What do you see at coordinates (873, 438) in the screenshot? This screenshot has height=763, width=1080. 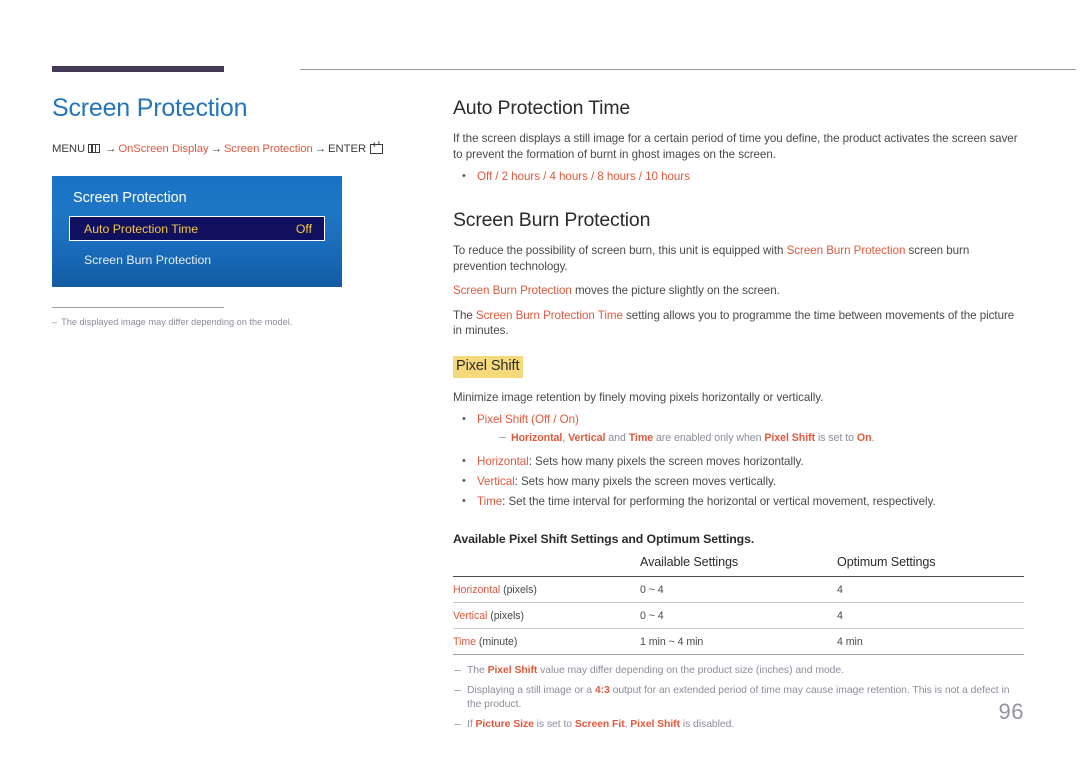 I see `ps-sub-s5: .` at bounding box center [873, 438].